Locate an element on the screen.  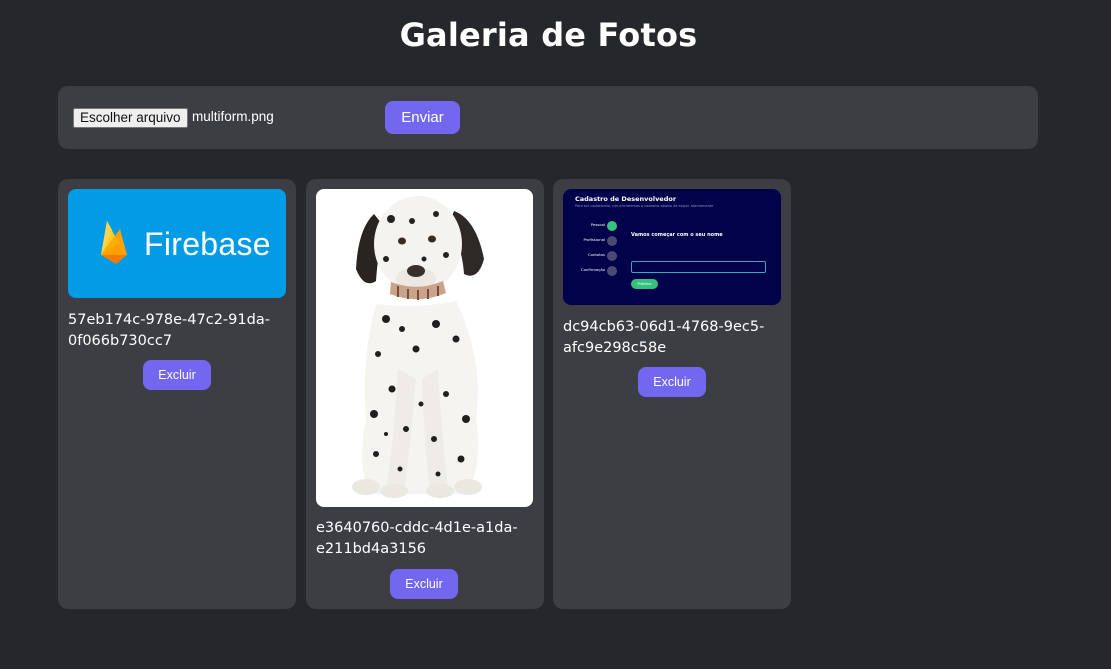
form-step-label: Contatos is located at coordinates (596, 254).